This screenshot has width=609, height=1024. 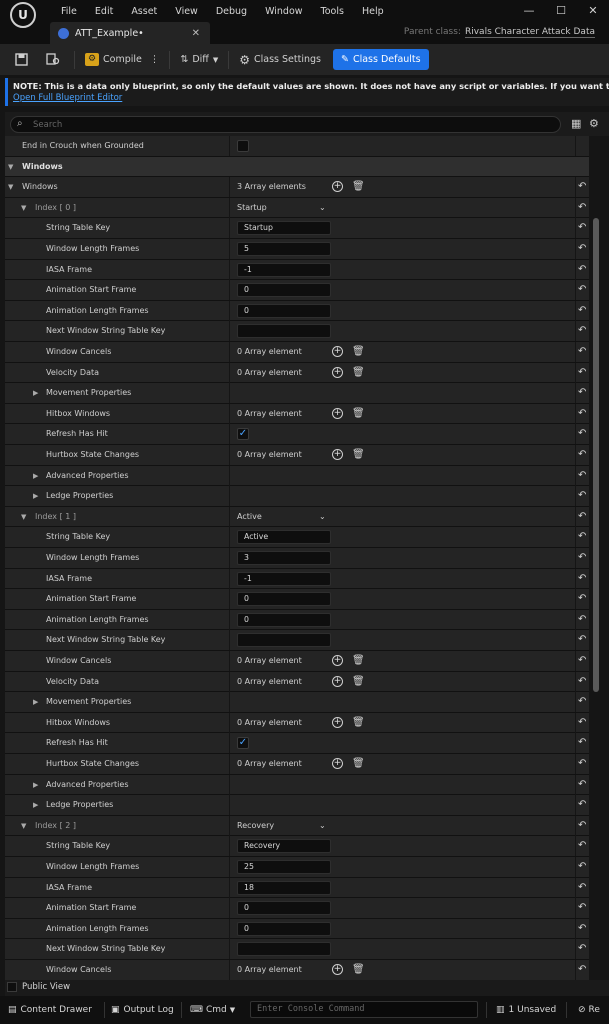 I want to click on compile-options-icon: ⋮, so click(x=155, y=59).